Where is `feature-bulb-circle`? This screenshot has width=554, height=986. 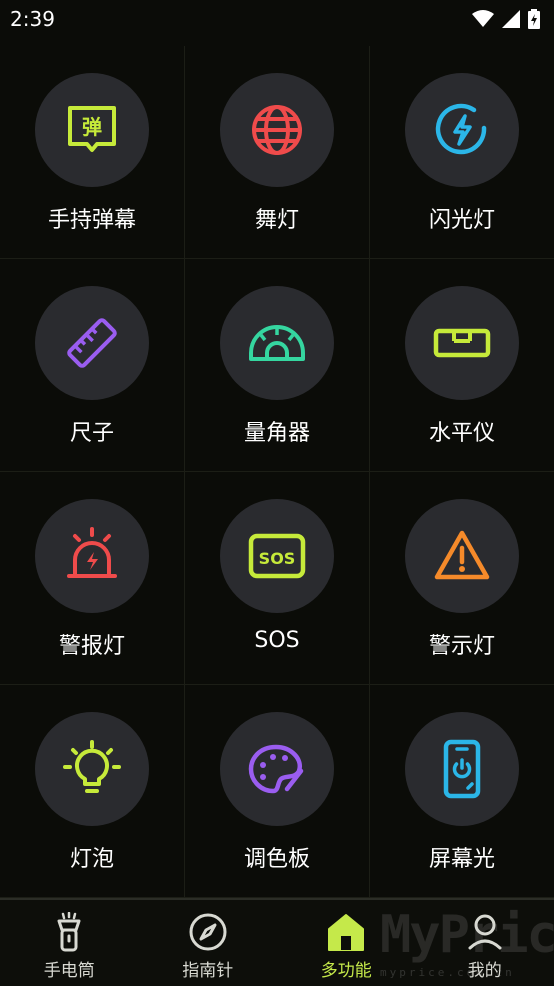
feature-bulb-circle is located at coordinates (92, 769).